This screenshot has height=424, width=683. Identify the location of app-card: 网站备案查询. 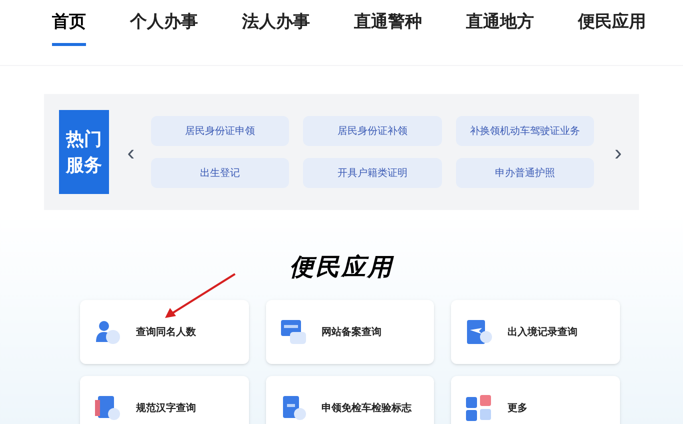
(350, 332).